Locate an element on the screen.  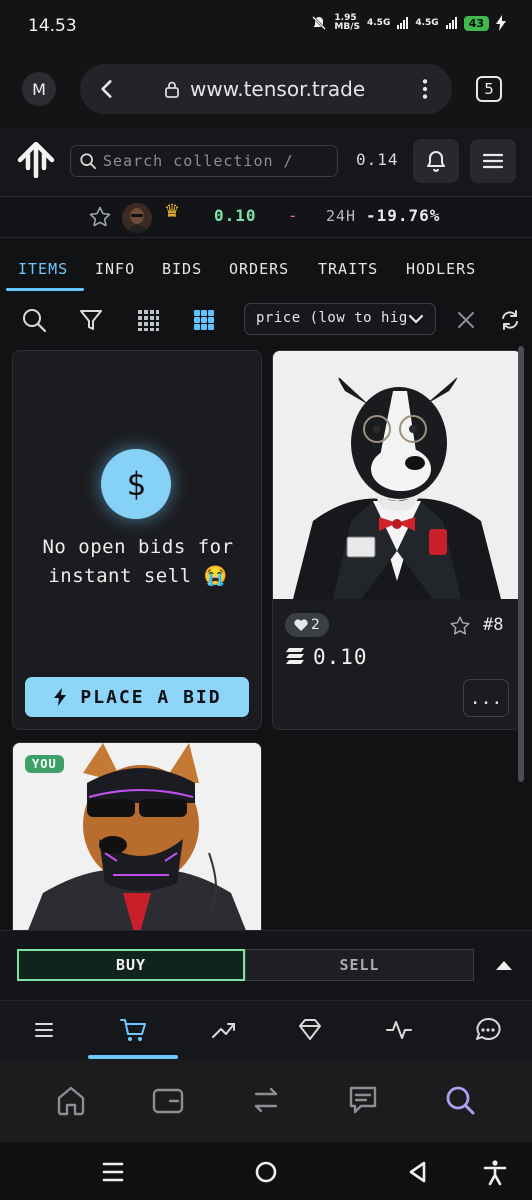
owner-badge: YOU is located at coordinates (44, 764).